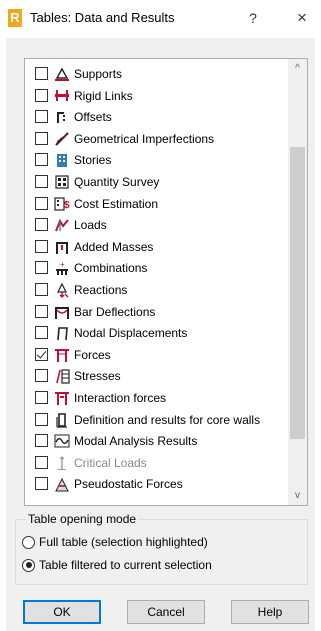 The width and height of the screenshot is (321, 631). What do you see at coordinates (62, 225) in the screenshot?
I see `loads-icon` at bounding box center [62, 225].